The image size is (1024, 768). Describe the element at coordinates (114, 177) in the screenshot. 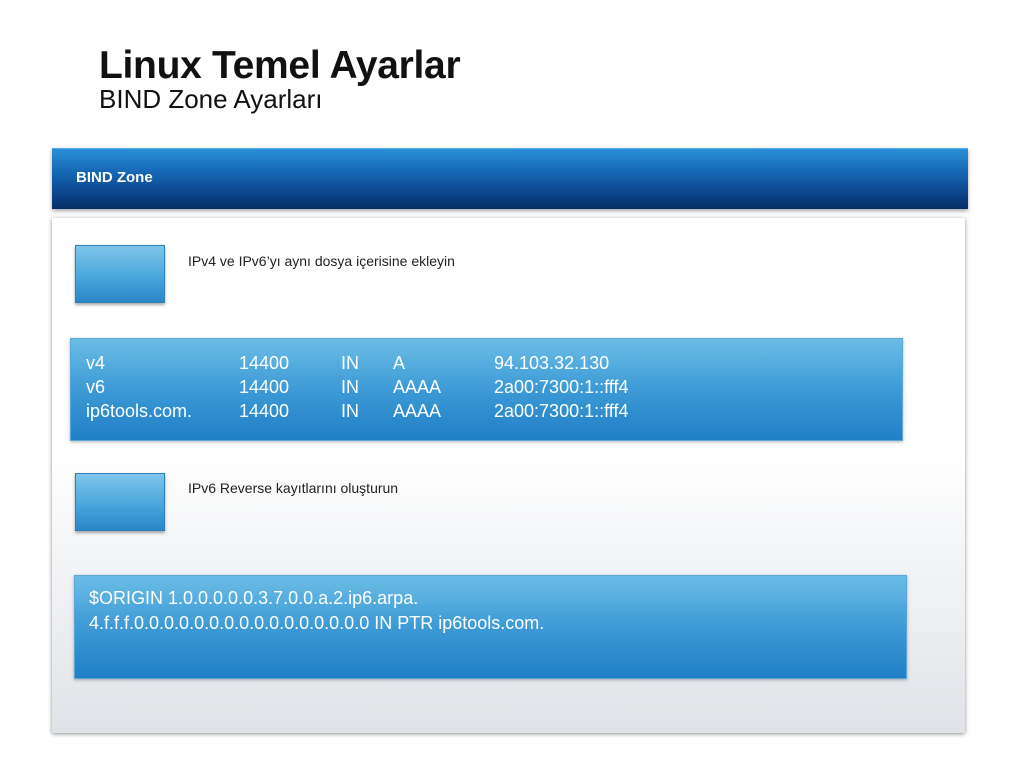

I see `section-header-label: BIND Zone` at that location.